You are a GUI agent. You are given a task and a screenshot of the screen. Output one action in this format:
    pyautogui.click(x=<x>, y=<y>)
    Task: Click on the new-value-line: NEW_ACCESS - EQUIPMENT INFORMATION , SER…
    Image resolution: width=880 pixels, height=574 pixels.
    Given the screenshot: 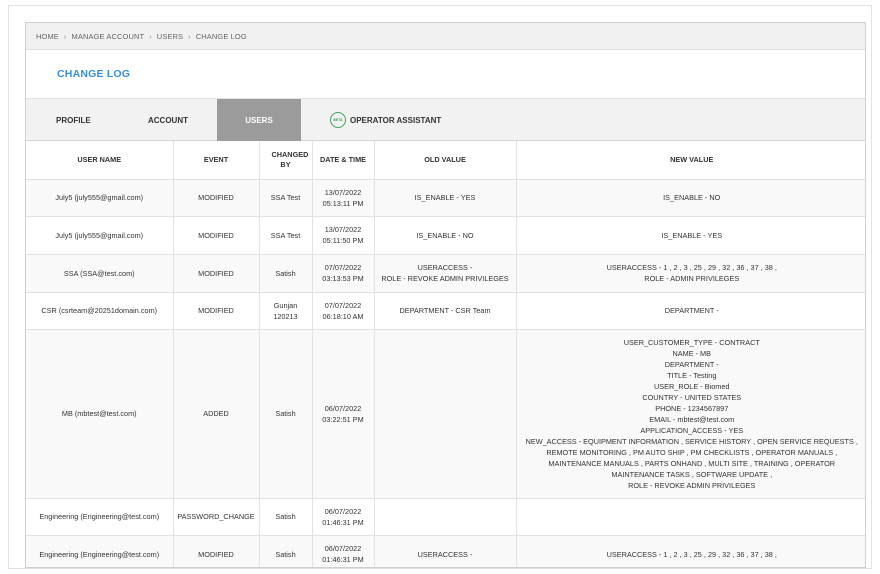 What is the action you would take?
    pyautogui.click(x=691, y=441)
    